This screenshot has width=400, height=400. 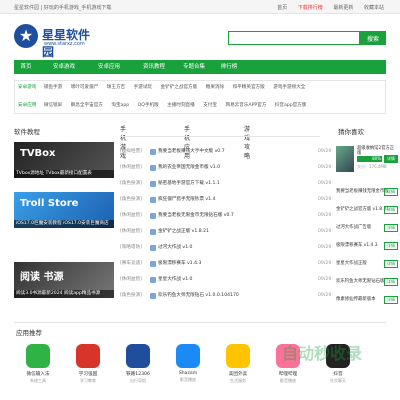 What do you see at coordinates (291, 105) in the screenshot?
I see `quick-link: 抖音app官方版` at bounding box center [291, 105].